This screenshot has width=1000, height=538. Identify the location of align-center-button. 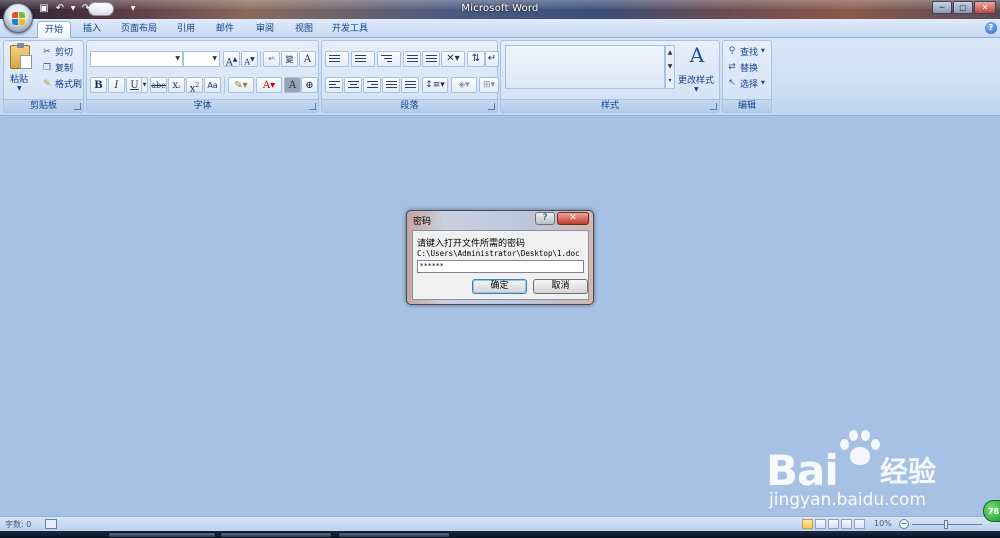
(353, 85).